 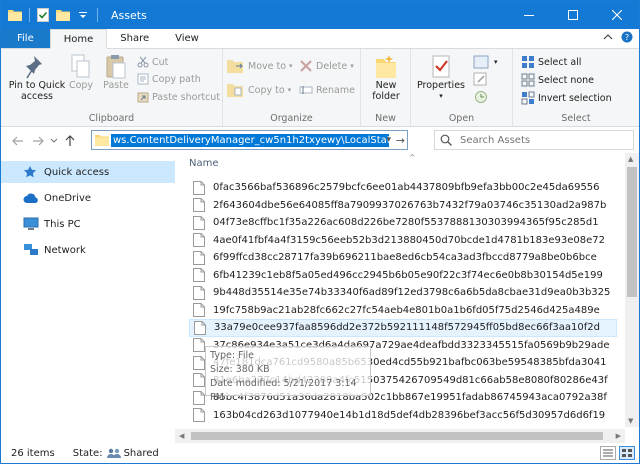 What do you see at coordinates (630, 421) in the screenshot?
I see `scroll-down-icon: ▼` at bounding box center [630, 421].